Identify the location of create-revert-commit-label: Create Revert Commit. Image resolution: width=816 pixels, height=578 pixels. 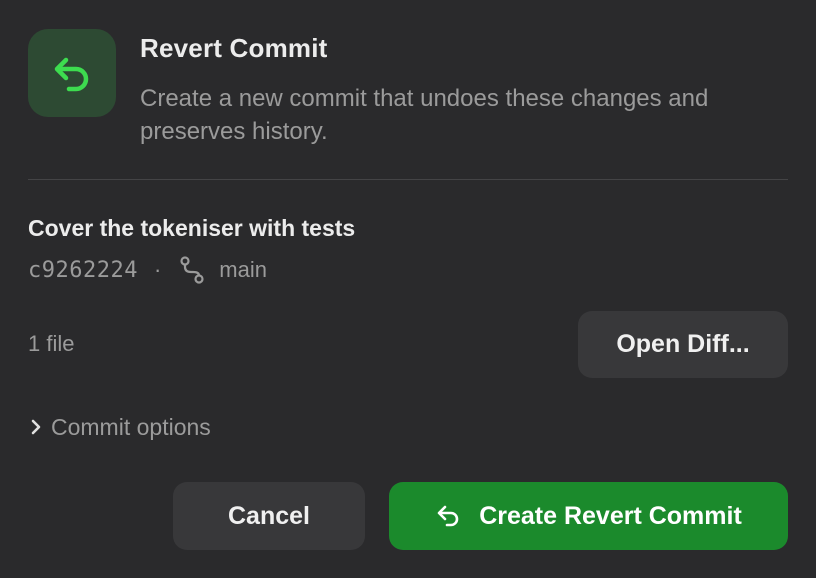
(610, 515).